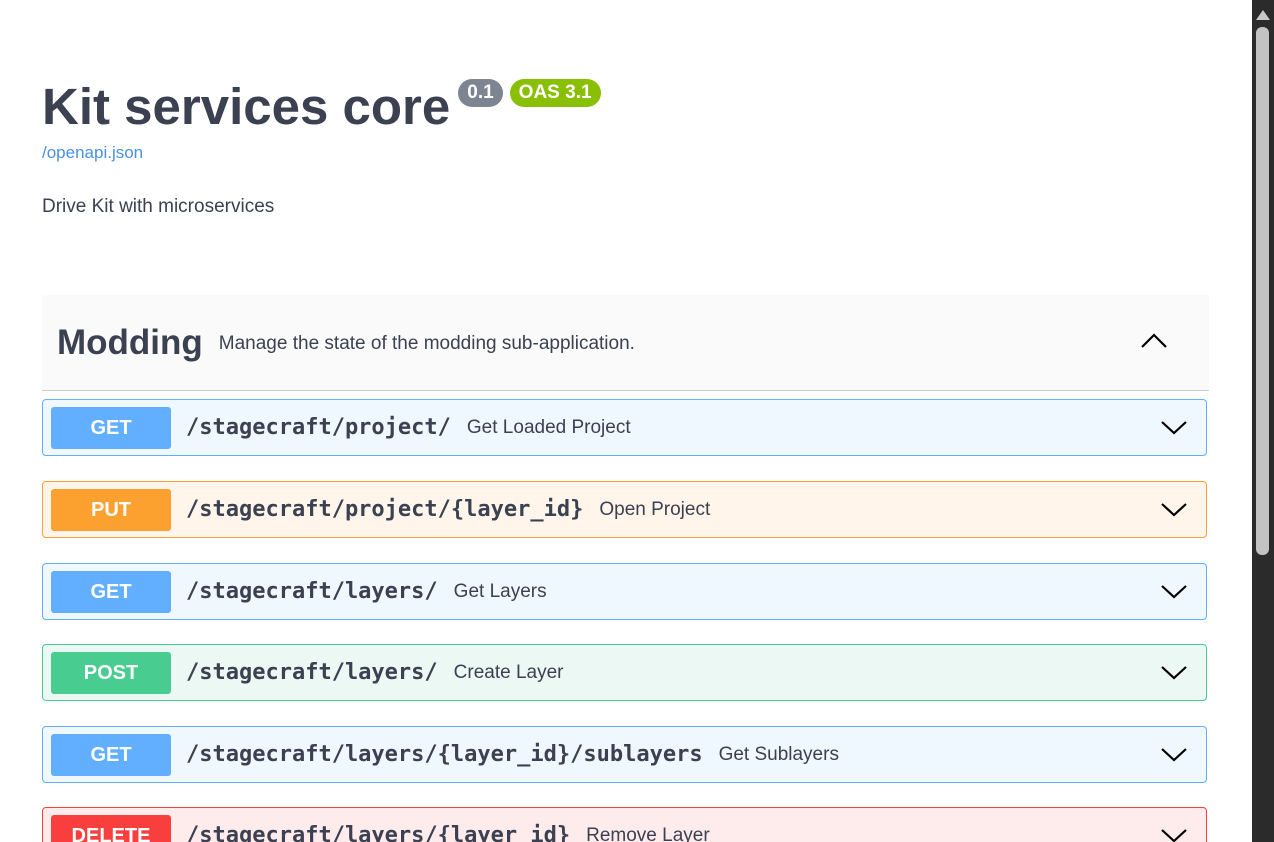  I want to click on scrollbar-thumb, so click(1262, 291).